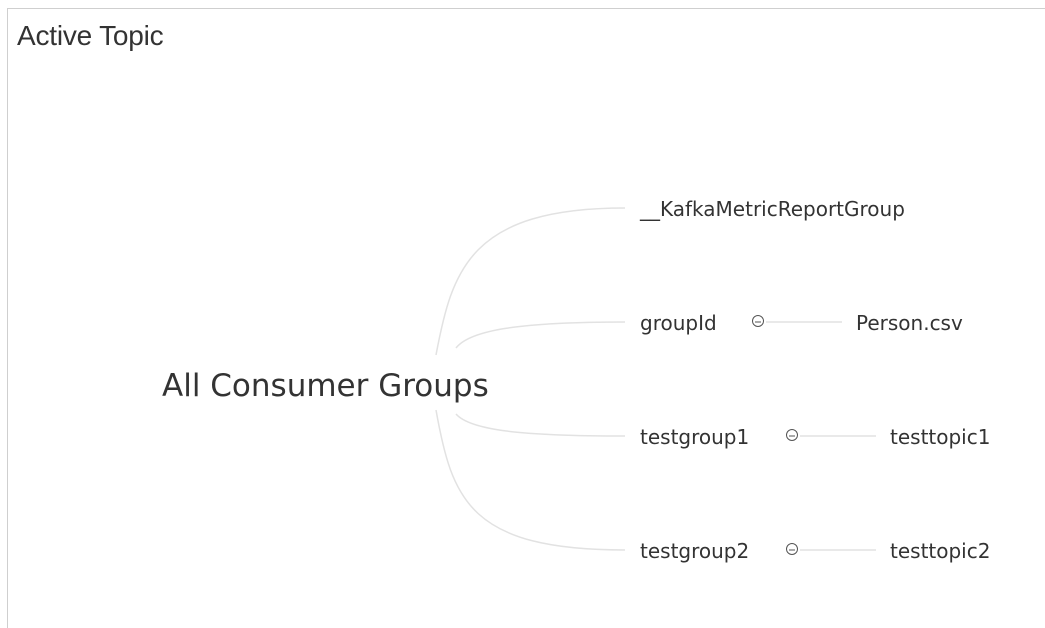 The width and height of the screenshot is (1045, 628). I want to click on topic-node-label: testtopic2, so click(940, 551).